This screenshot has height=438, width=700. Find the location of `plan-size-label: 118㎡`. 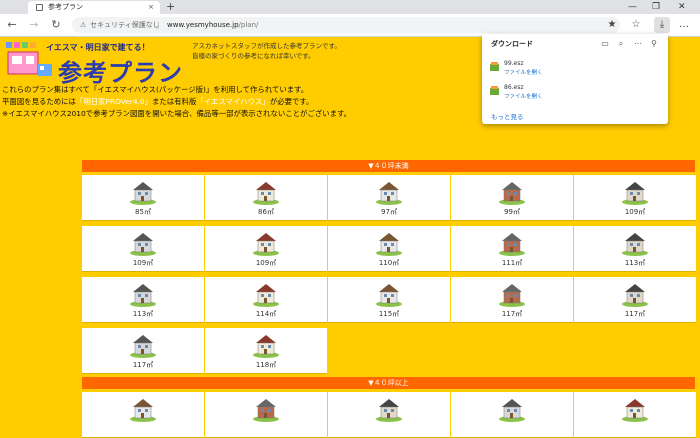

plan-size-label: 118㎡ is located at coordinates (266, 365).